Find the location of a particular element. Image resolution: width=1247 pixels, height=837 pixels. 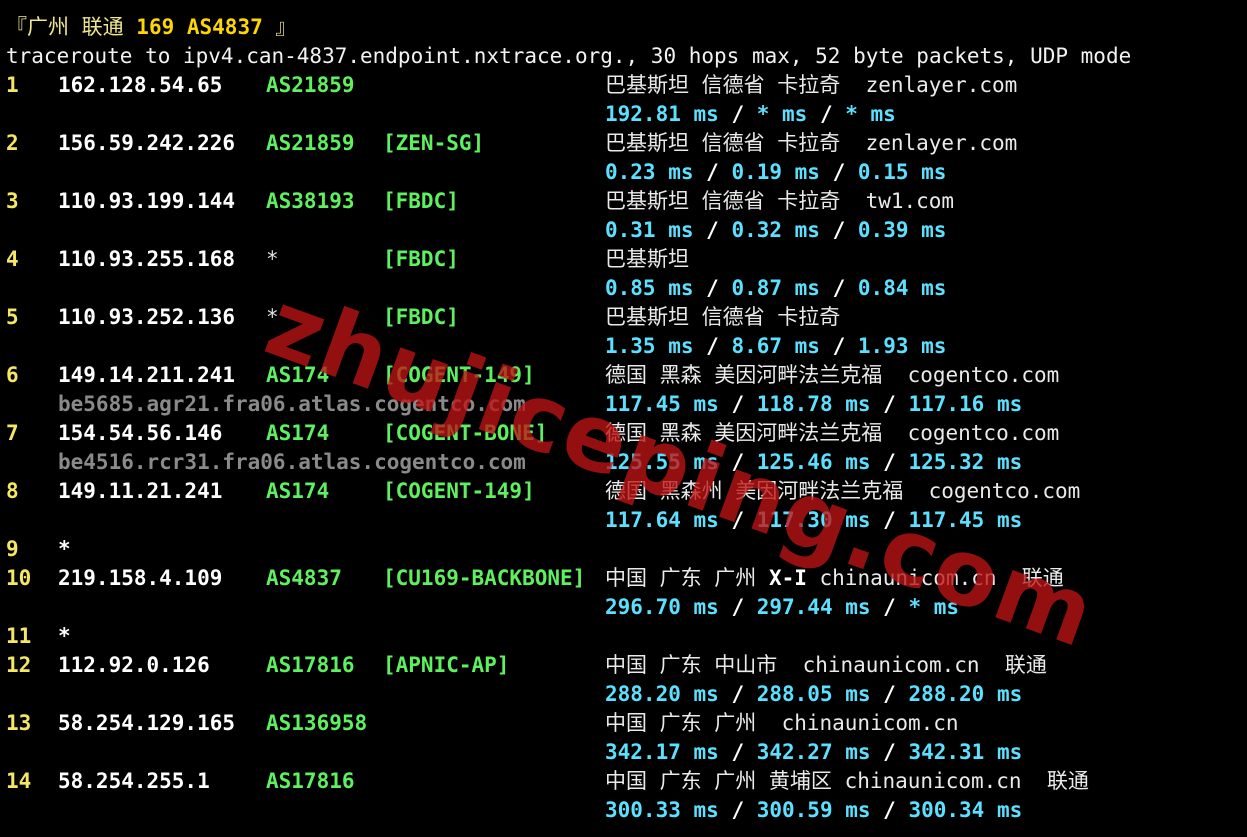

hop-netname-tag: [ZEN-SG] is located at coordinates (434, 143).